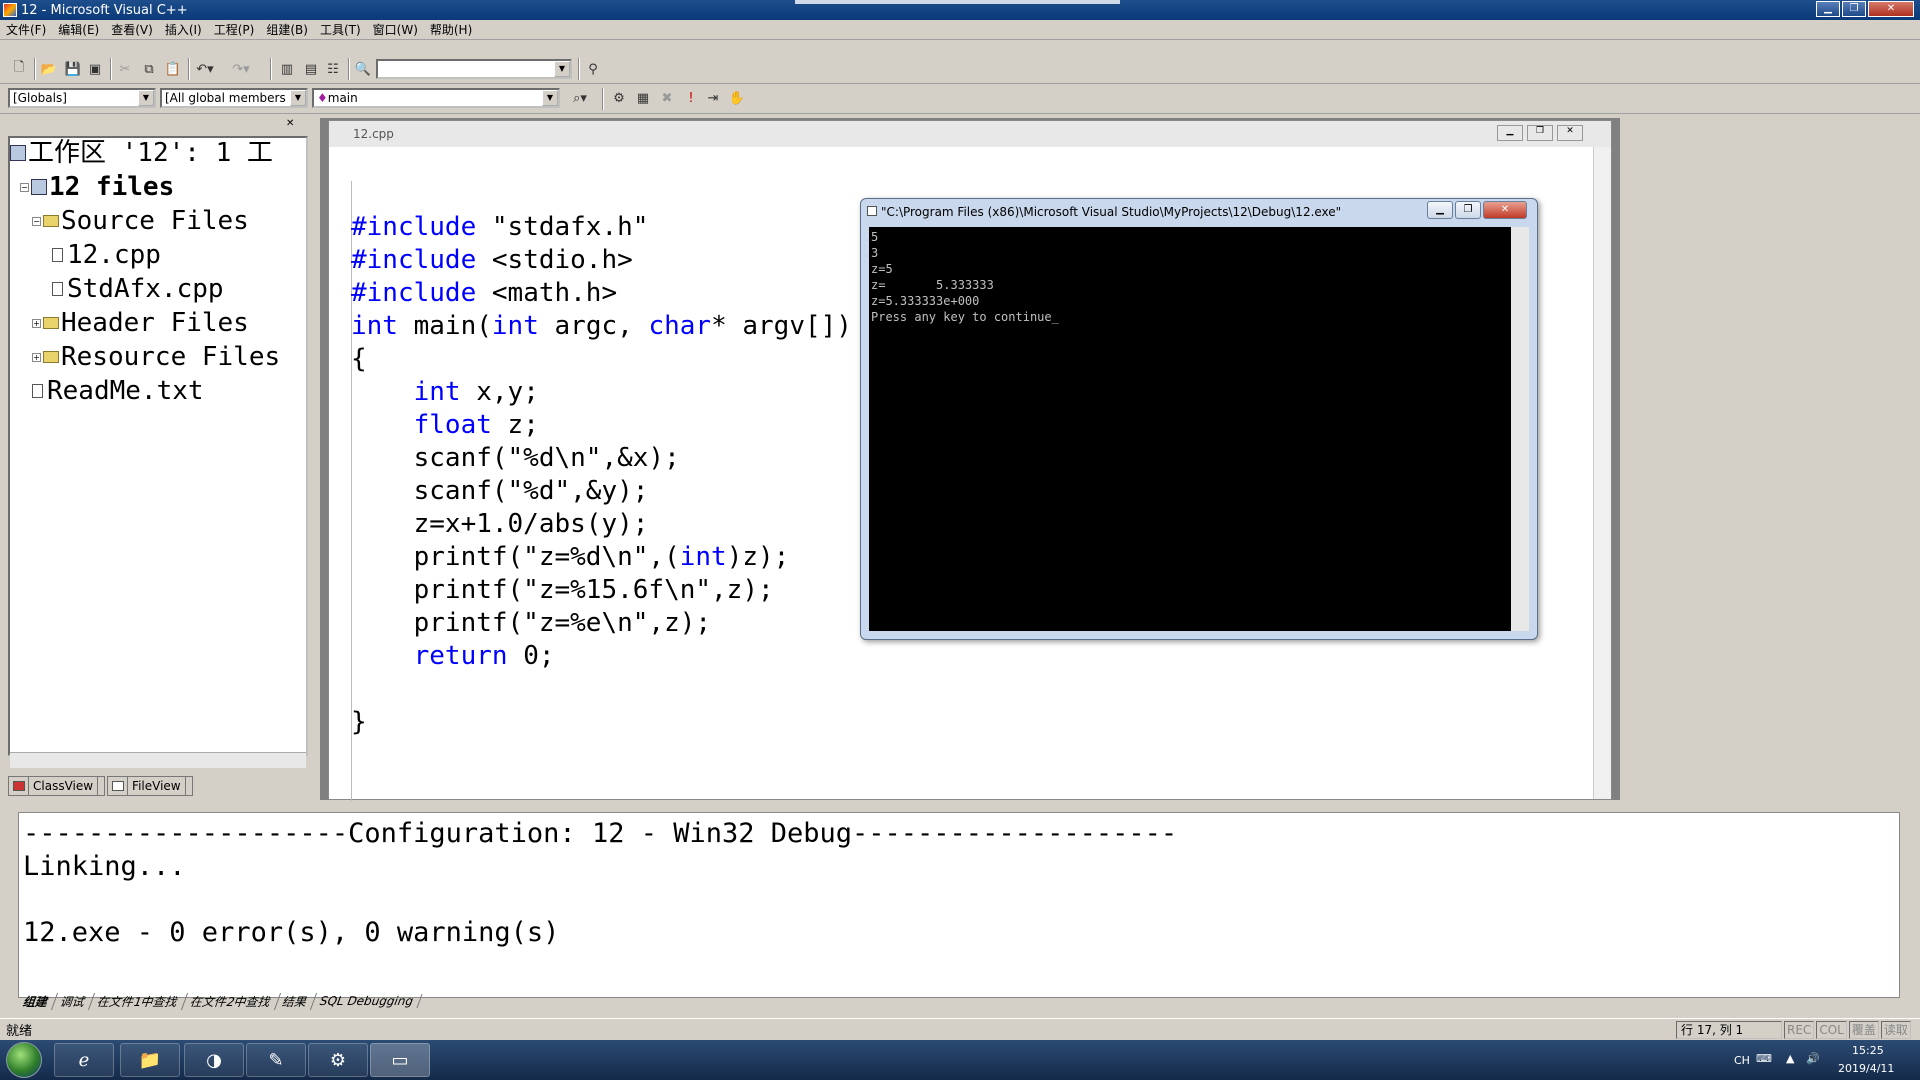 This screenshot has height=1080, width=1920. Describe the element at coordinates (875, 253) in the screenshot. I see `console-line: 3` at that location.